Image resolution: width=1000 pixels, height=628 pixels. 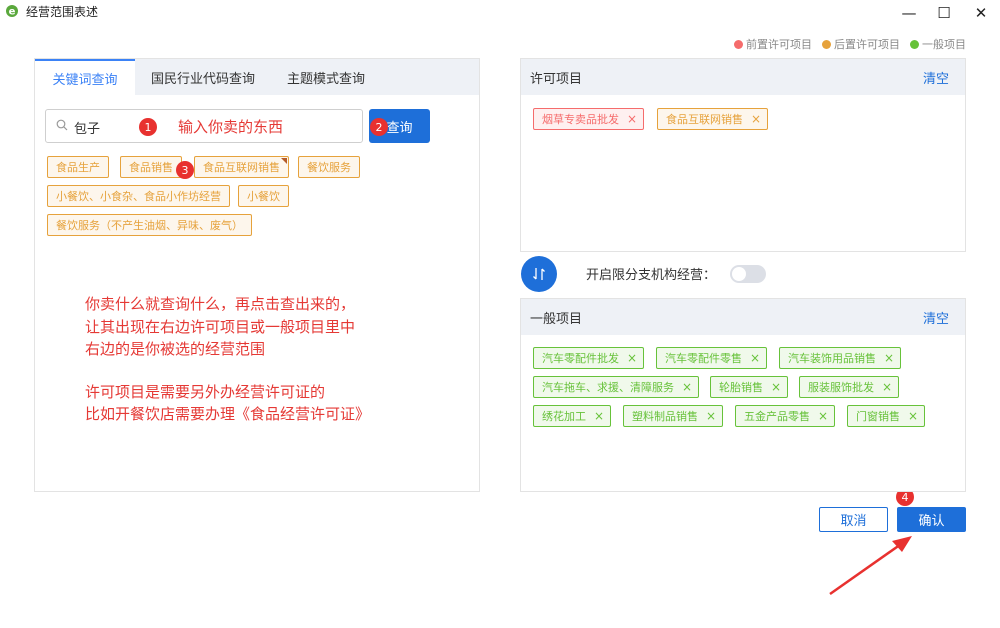 I want to click on general-tag: 服装服饰批发 ×, so click(x=849, y=387).